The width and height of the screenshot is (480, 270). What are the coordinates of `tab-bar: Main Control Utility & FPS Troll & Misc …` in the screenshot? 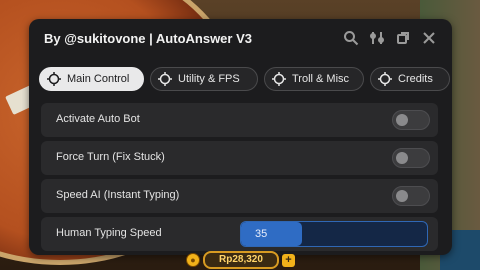 It's located at (244, 79).